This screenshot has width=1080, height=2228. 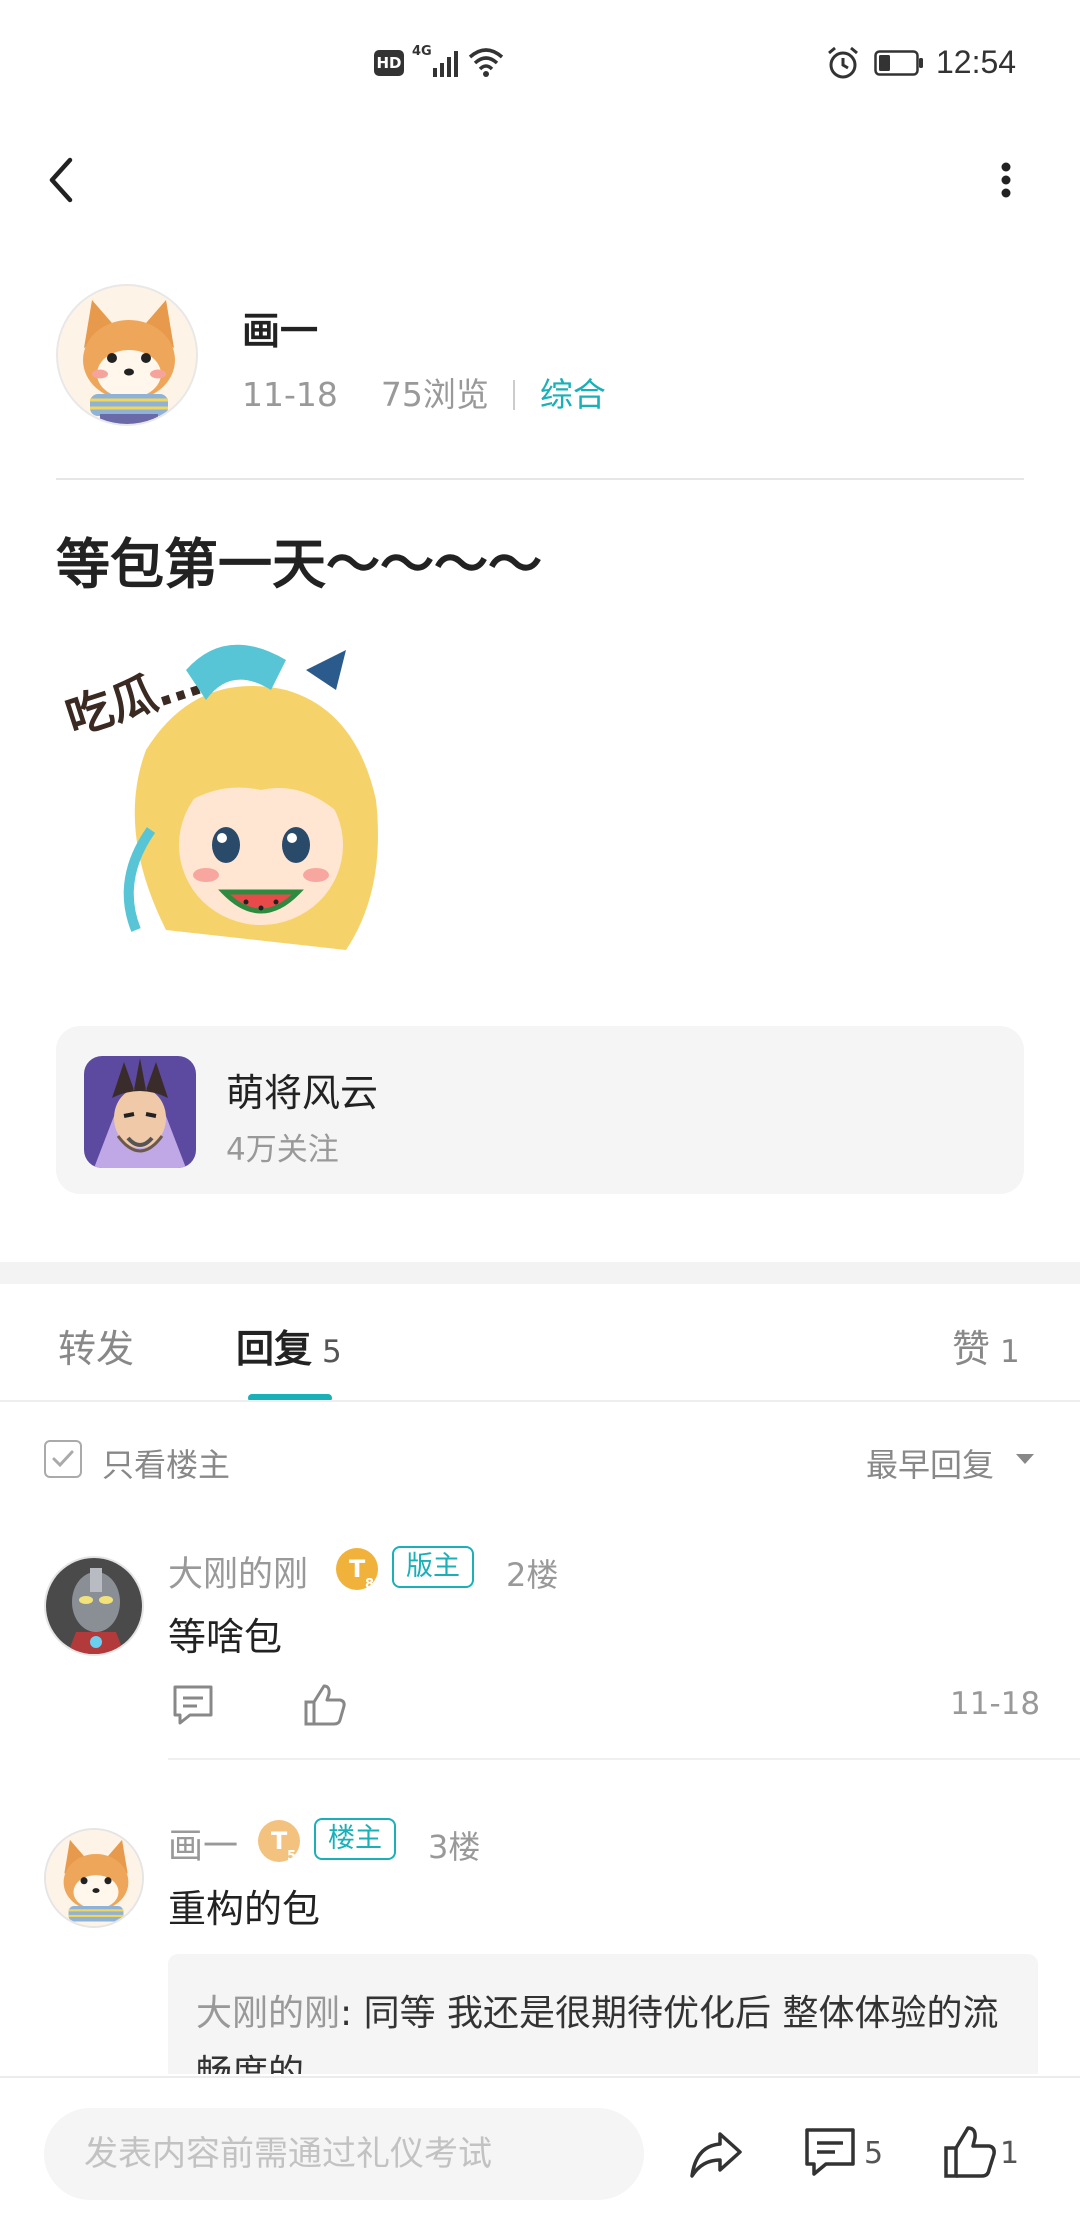 I want to click on tab-like-label: 赞, so click(x=971, y=1349).